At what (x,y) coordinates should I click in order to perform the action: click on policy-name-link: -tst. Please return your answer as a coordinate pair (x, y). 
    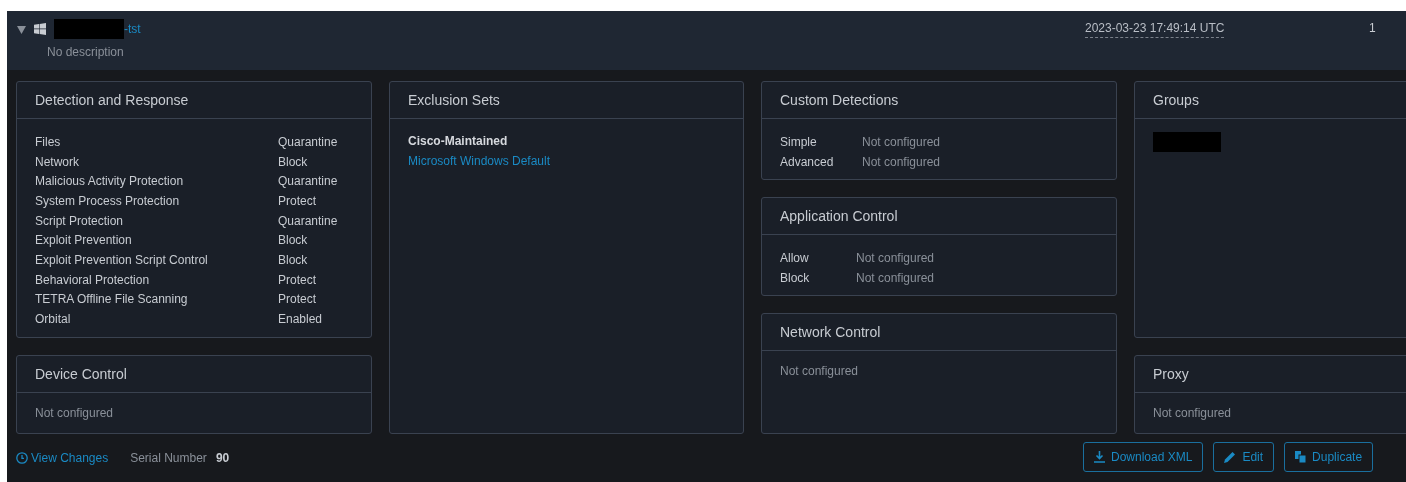
    Looking at the image, I should click on (132, 29).